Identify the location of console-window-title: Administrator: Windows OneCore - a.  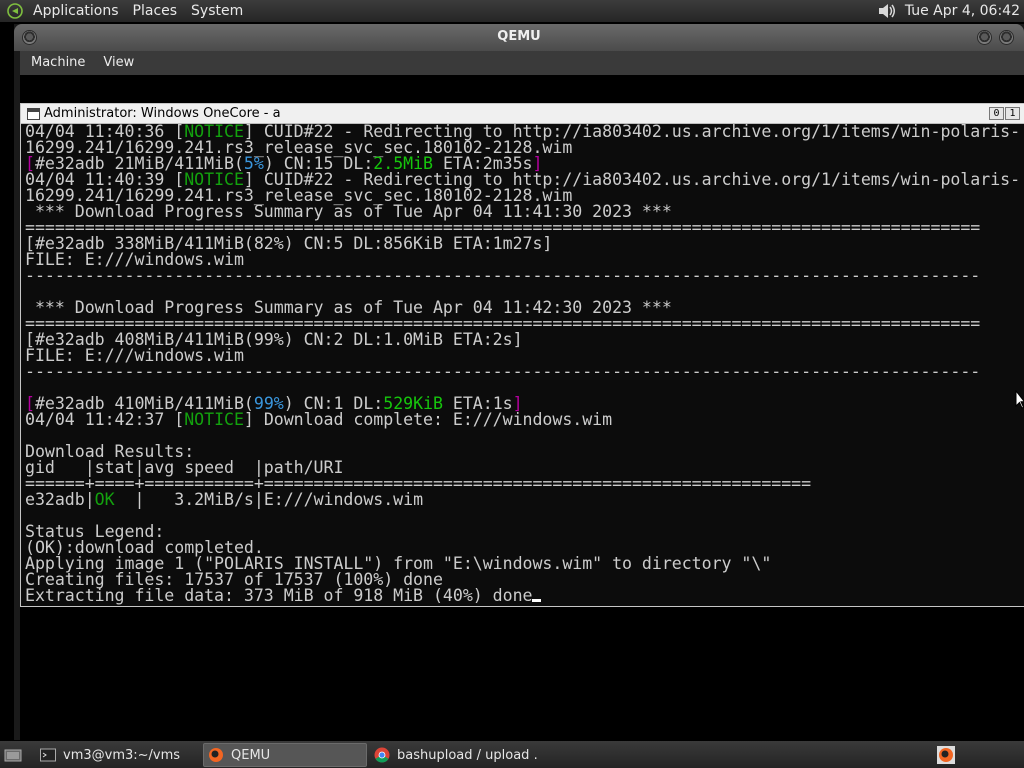
(162, 113).